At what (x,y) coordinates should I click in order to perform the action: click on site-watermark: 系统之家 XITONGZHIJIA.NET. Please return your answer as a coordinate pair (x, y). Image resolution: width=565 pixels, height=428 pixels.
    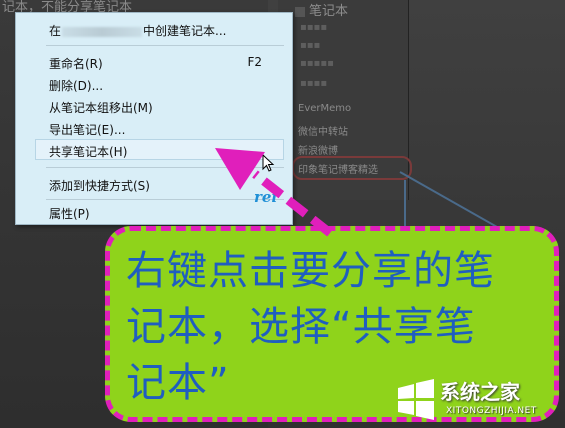
    Looking at the image, I should click on (476, 400).